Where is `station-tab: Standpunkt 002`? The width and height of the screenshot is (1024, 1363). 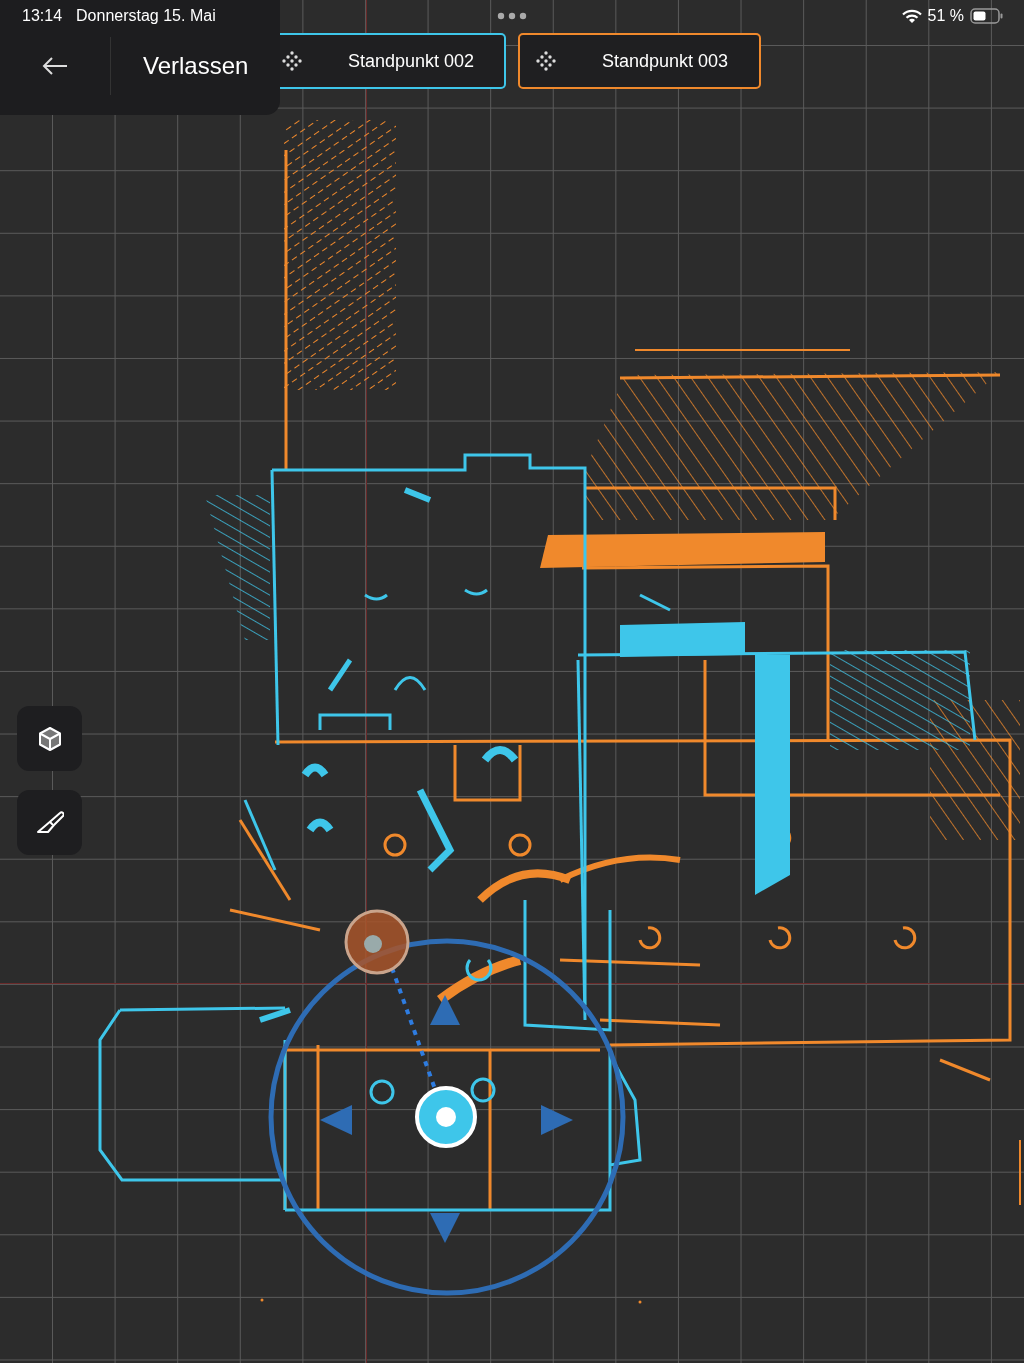
station-tab: Standpunkt 002 is located at coordinates (393, 61).